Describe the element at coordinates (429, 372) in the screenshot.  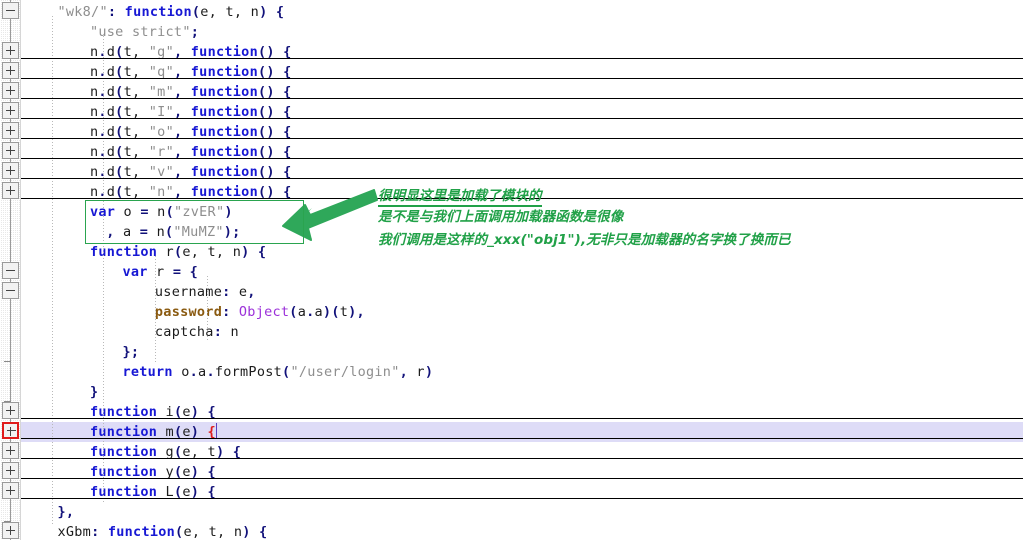
I see `code-token: )` at that location.